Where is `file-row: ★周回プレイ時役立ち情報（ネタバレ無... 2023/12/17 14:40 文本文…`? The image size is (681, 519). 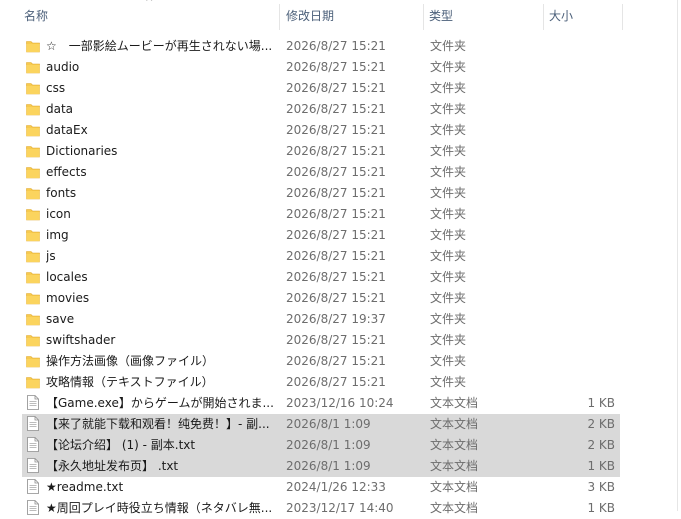
file-row: ★周回プレイ時役立ち情報（ネタバレ無... 2023/12/17 14:40 文本文… is located at coordinates (321, 508).